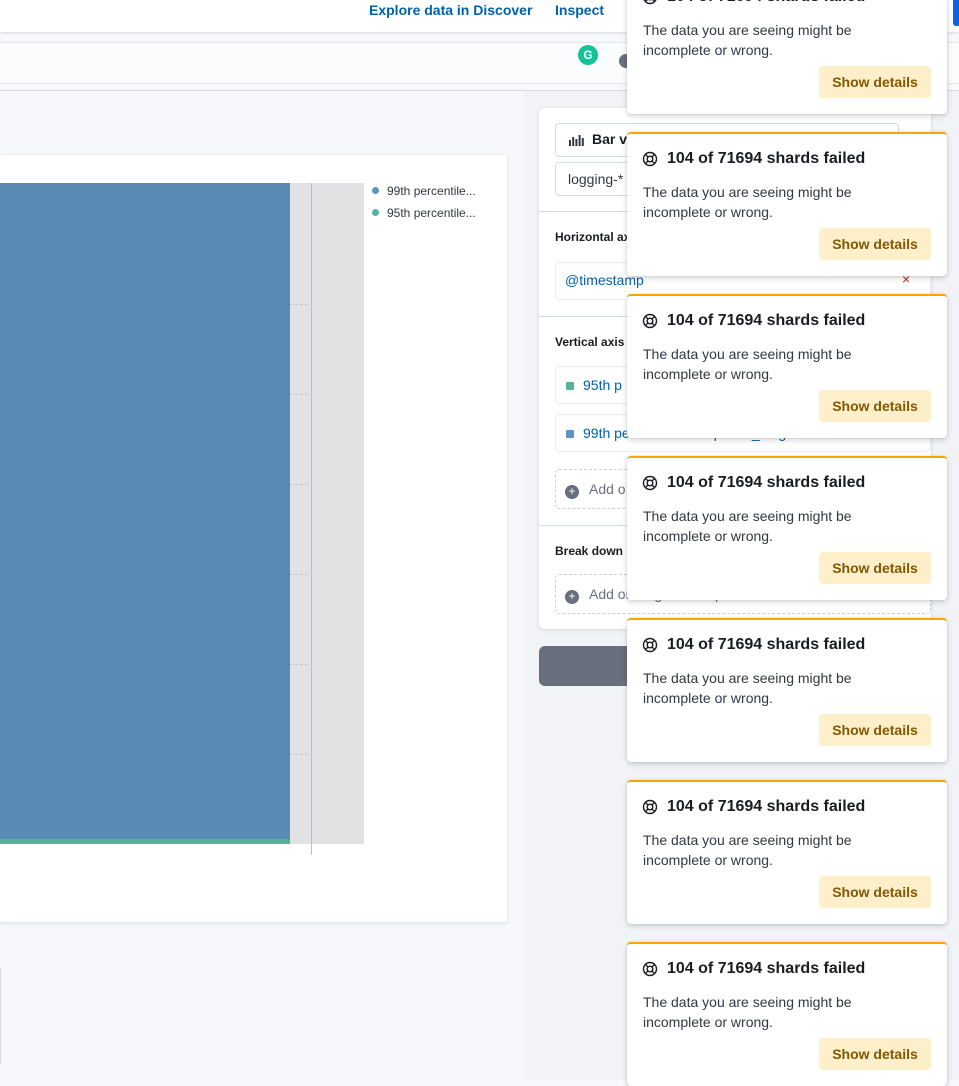  What do you see at coordinates (593, 237) in the screenshot?
I see `horizontal-axis-label: Horizontal ax` at bounding box center [593, 237].